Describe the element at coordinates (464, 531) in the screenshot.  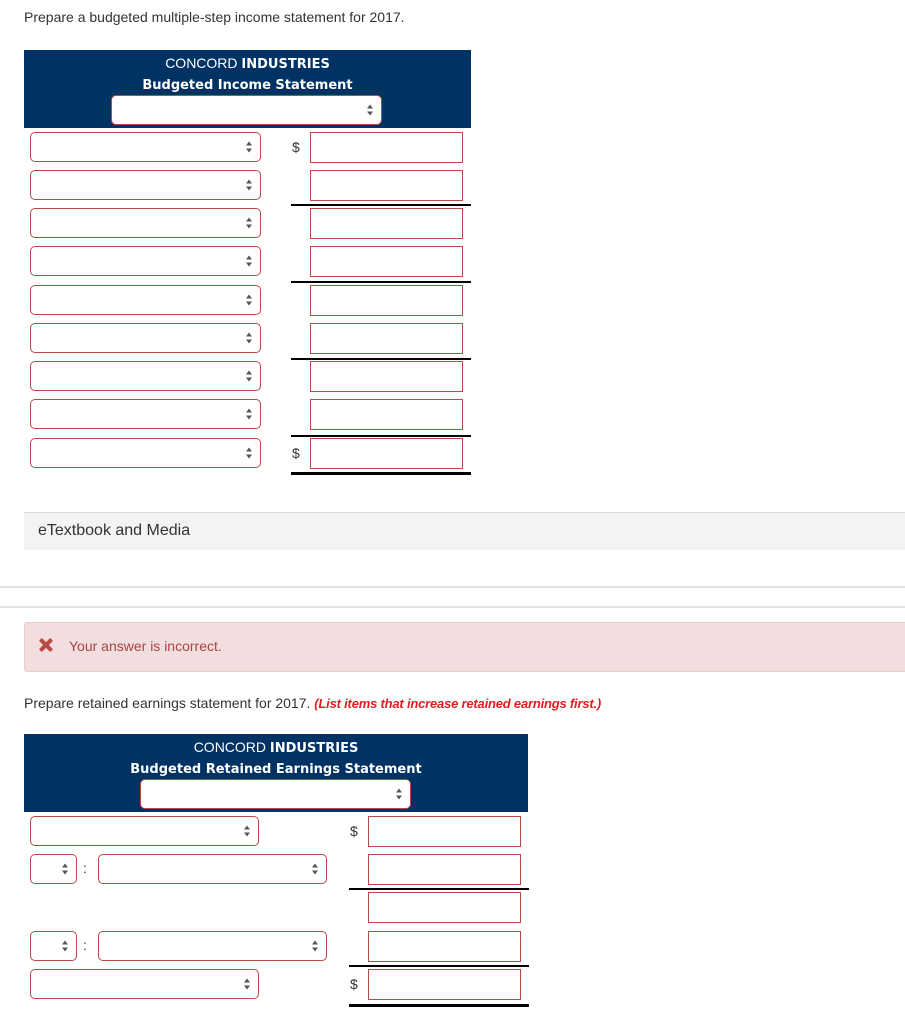
I see `etextbook-media-bar: eTextbook and Media` at that location.